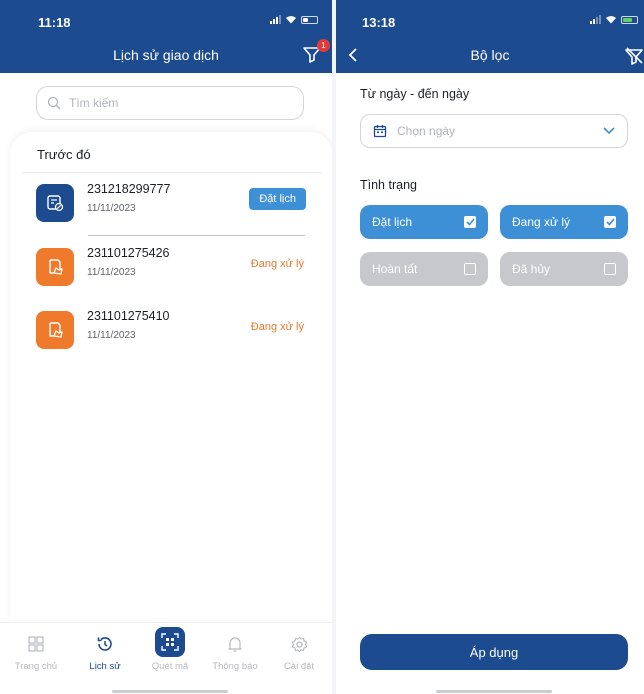 Image resolution: width=644 pixels, height=694 pixels. What do you see at coordinates (170, 103) in the screenshot?
I see `search-input: Tìm kiếm` at bounding box center [170, 103].